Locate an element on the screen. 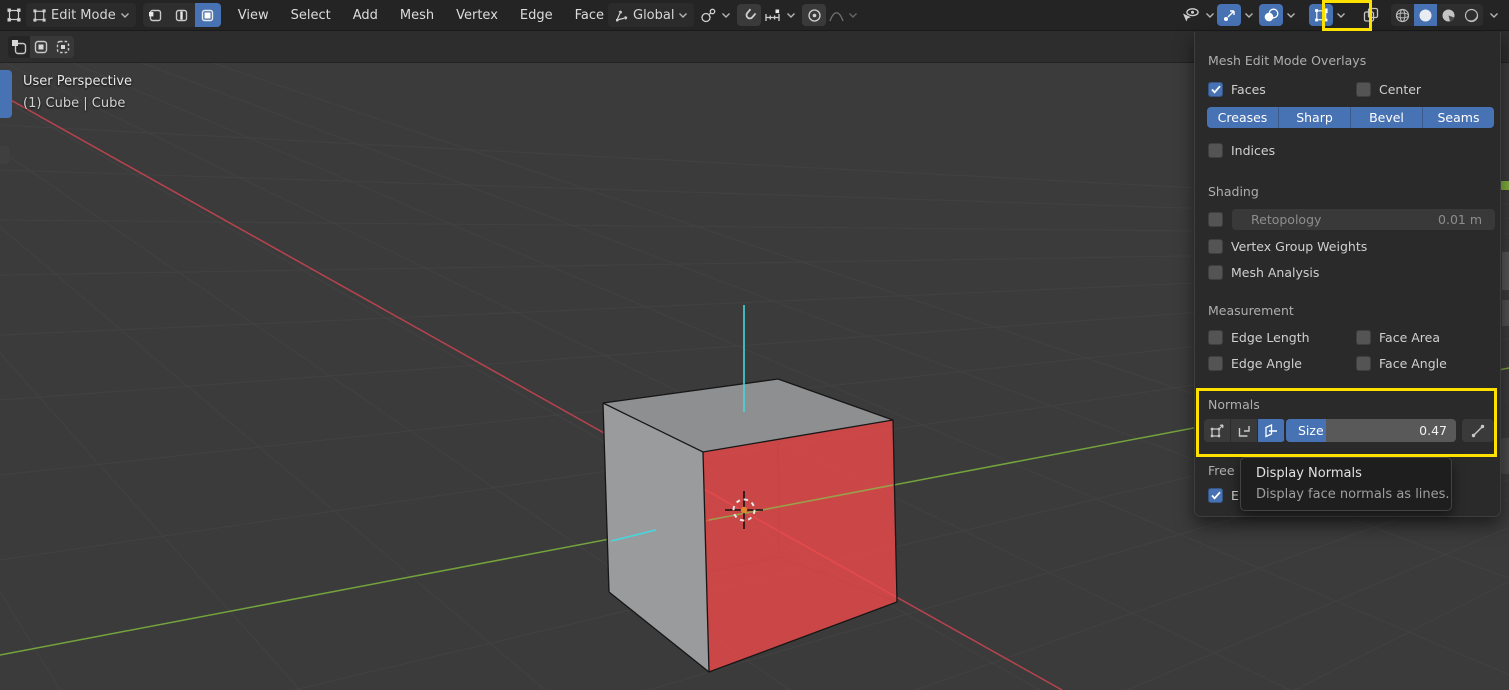  overlays-dropdown is located at coordinates (1291, 15).